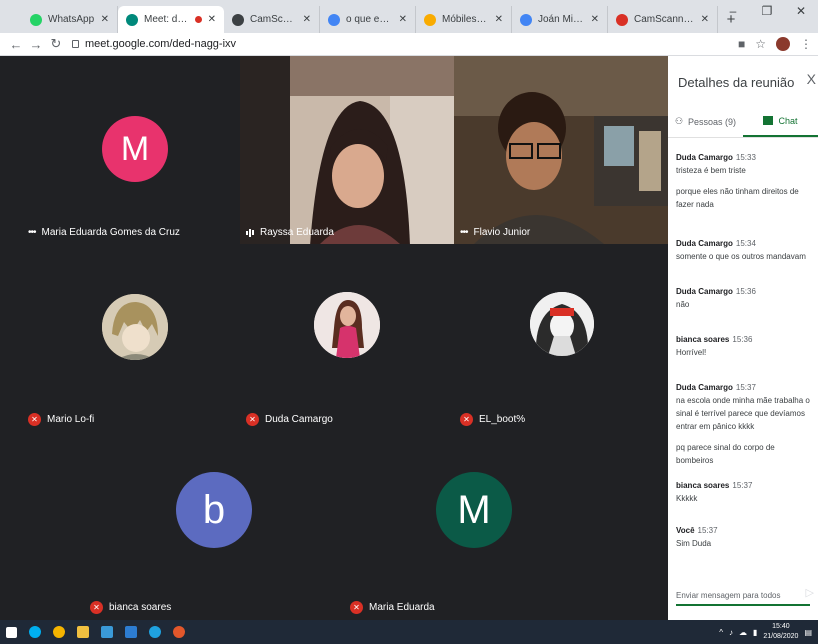  What do you see at coordinates (198, 19) in the screenshot?
I see `recording-indicator-icon` at bounding box center [198, 19].